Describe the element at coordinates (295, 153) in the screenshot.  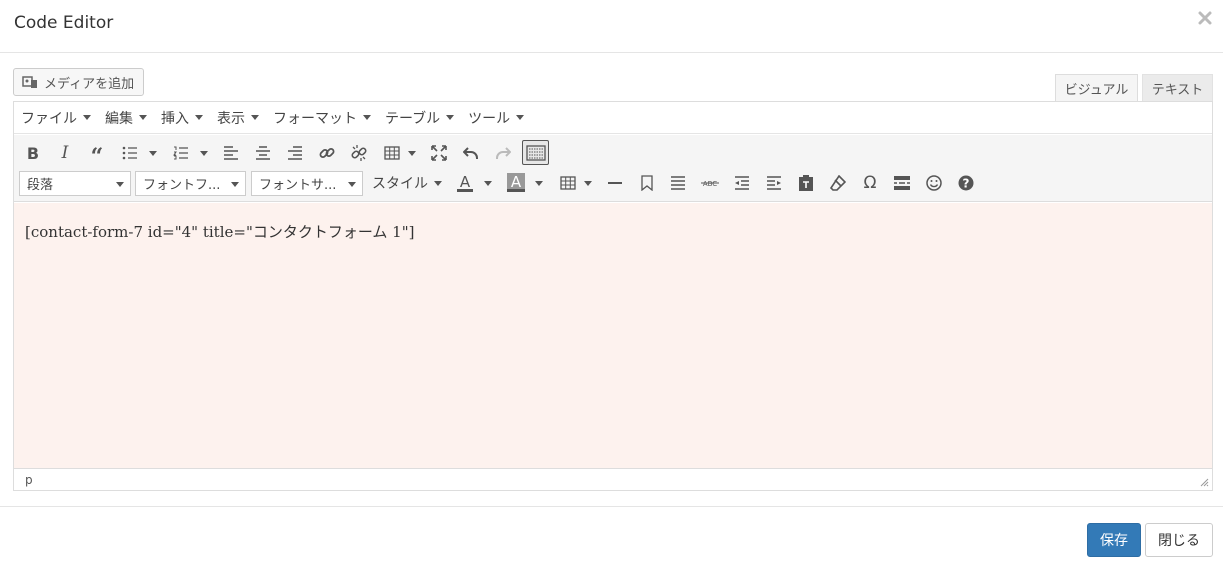
I see `align-right-icon` at that location.